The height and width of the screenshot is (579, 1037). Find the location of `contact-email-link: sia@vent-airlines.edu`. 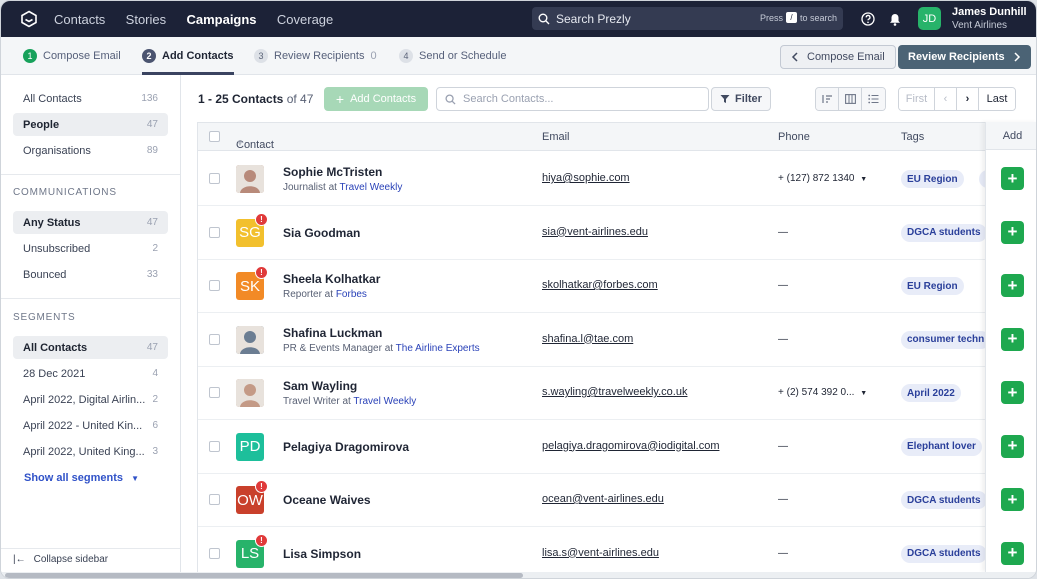

contact-email-link: sia@vent-airlines.edu is located at coordinates (595, 232).